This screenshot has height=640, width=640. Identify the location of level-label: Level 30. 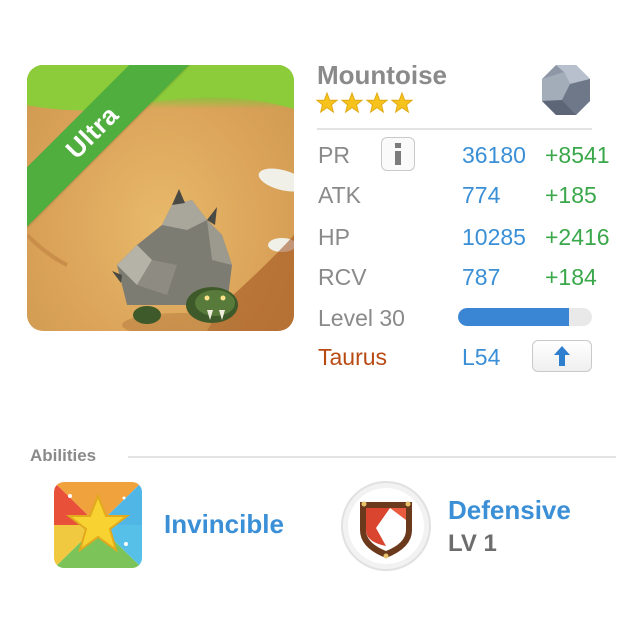
(361, 318).